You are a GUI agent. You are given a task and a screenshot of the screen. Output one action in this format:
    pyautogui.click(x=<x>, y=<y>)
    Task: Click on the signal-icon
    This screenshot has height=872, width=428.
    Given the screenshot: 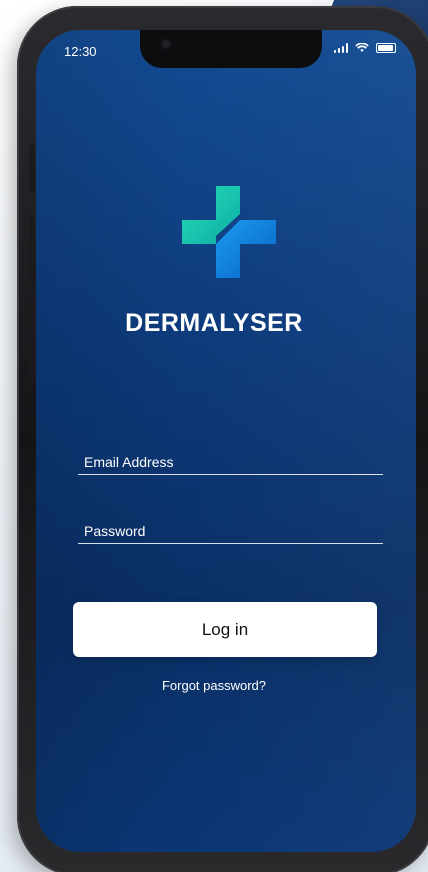 What is the action you would take?
    pyautogui.click(x=341, y=48)
    